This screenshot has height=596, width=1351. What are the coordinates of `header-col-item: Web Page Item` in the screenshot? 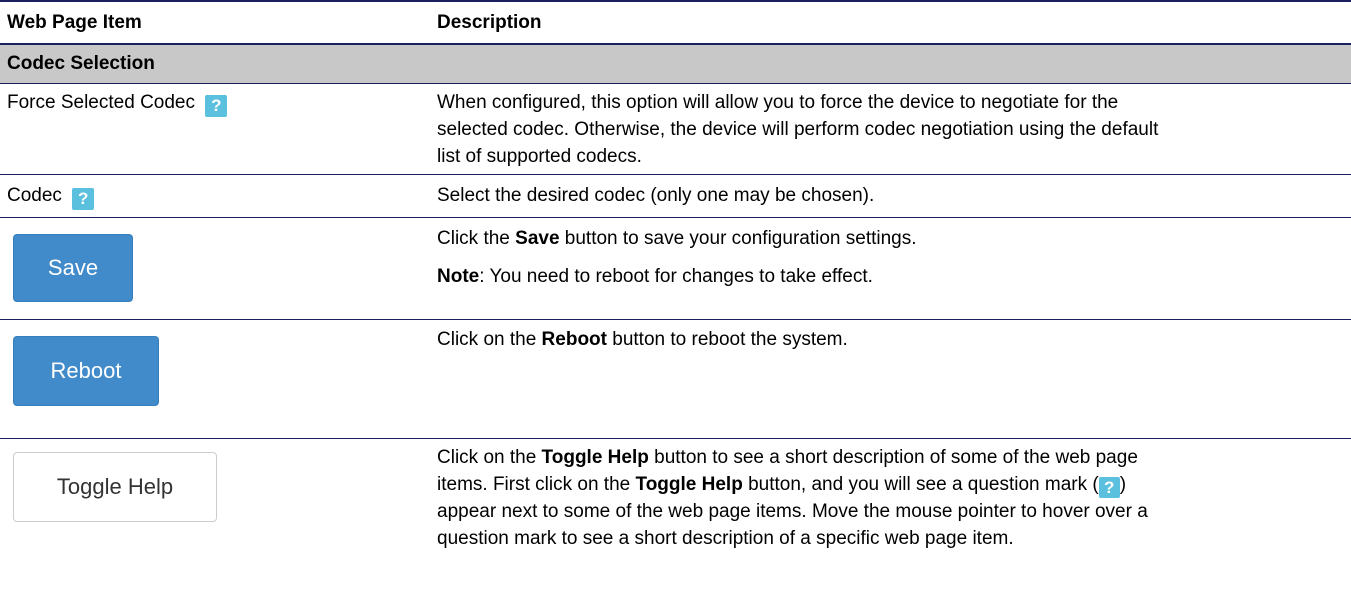 It's located at (215, 23).